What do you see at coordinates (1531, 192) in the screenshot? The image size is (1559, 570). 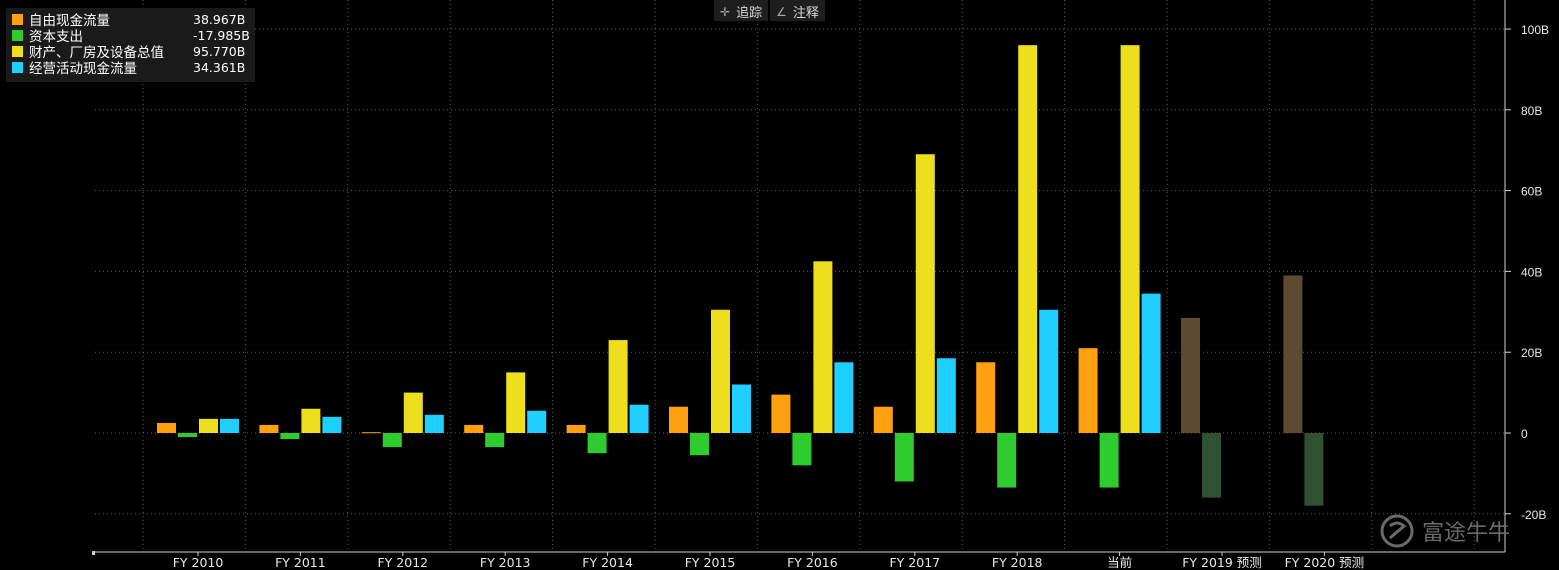 I see `y-tick-label: 60B` at bounding box center [1531, 192].